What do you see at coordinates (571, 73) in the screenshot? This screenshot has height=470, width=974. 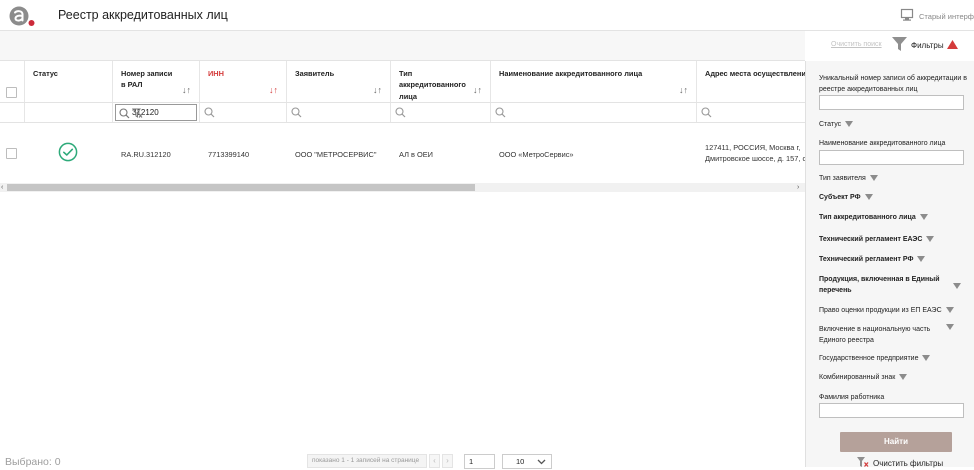 I see `col-name-label: Наименование аккредитованного лица` at bounding box center [571, 73].